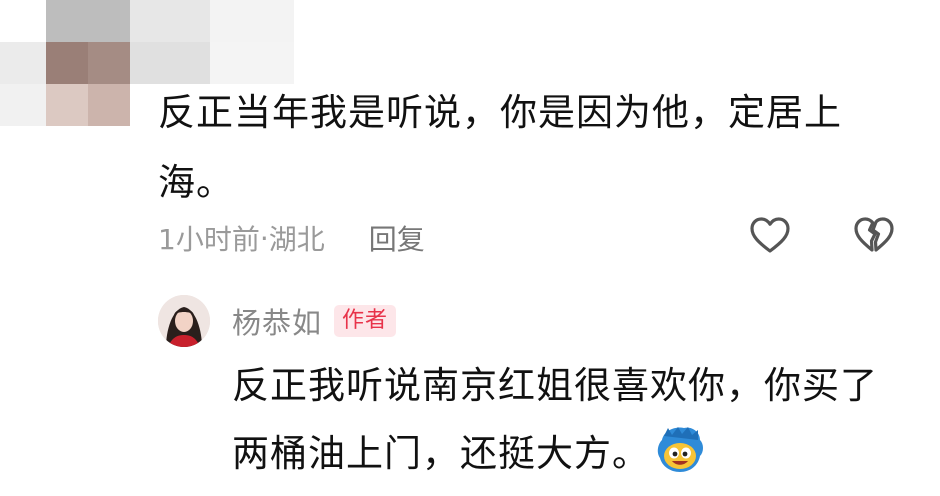 The image size is (940, 496). Describe the element at coordinates (365, 321) in the screenshot. I see `author-badge: 作者` at that location.